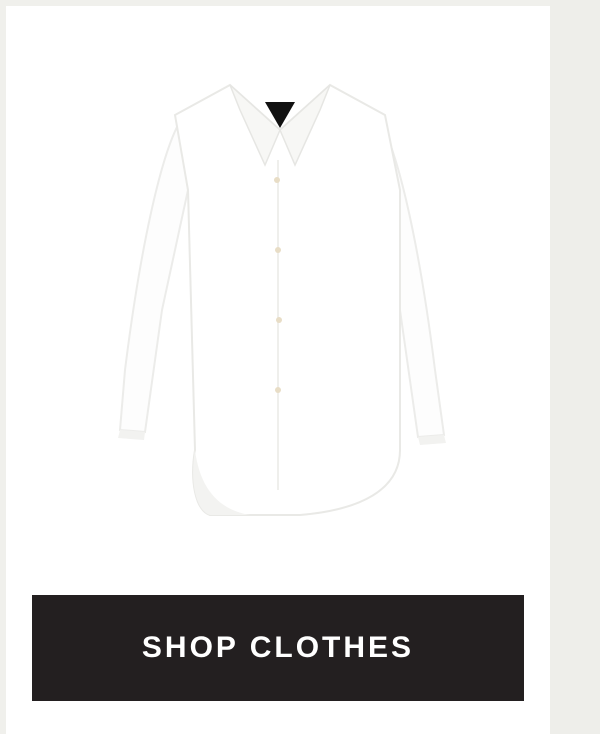 This screenshot has width=600, height=734. I want to click on shop-clothes-label: SHOP CLOTHES, so click(278, 647).